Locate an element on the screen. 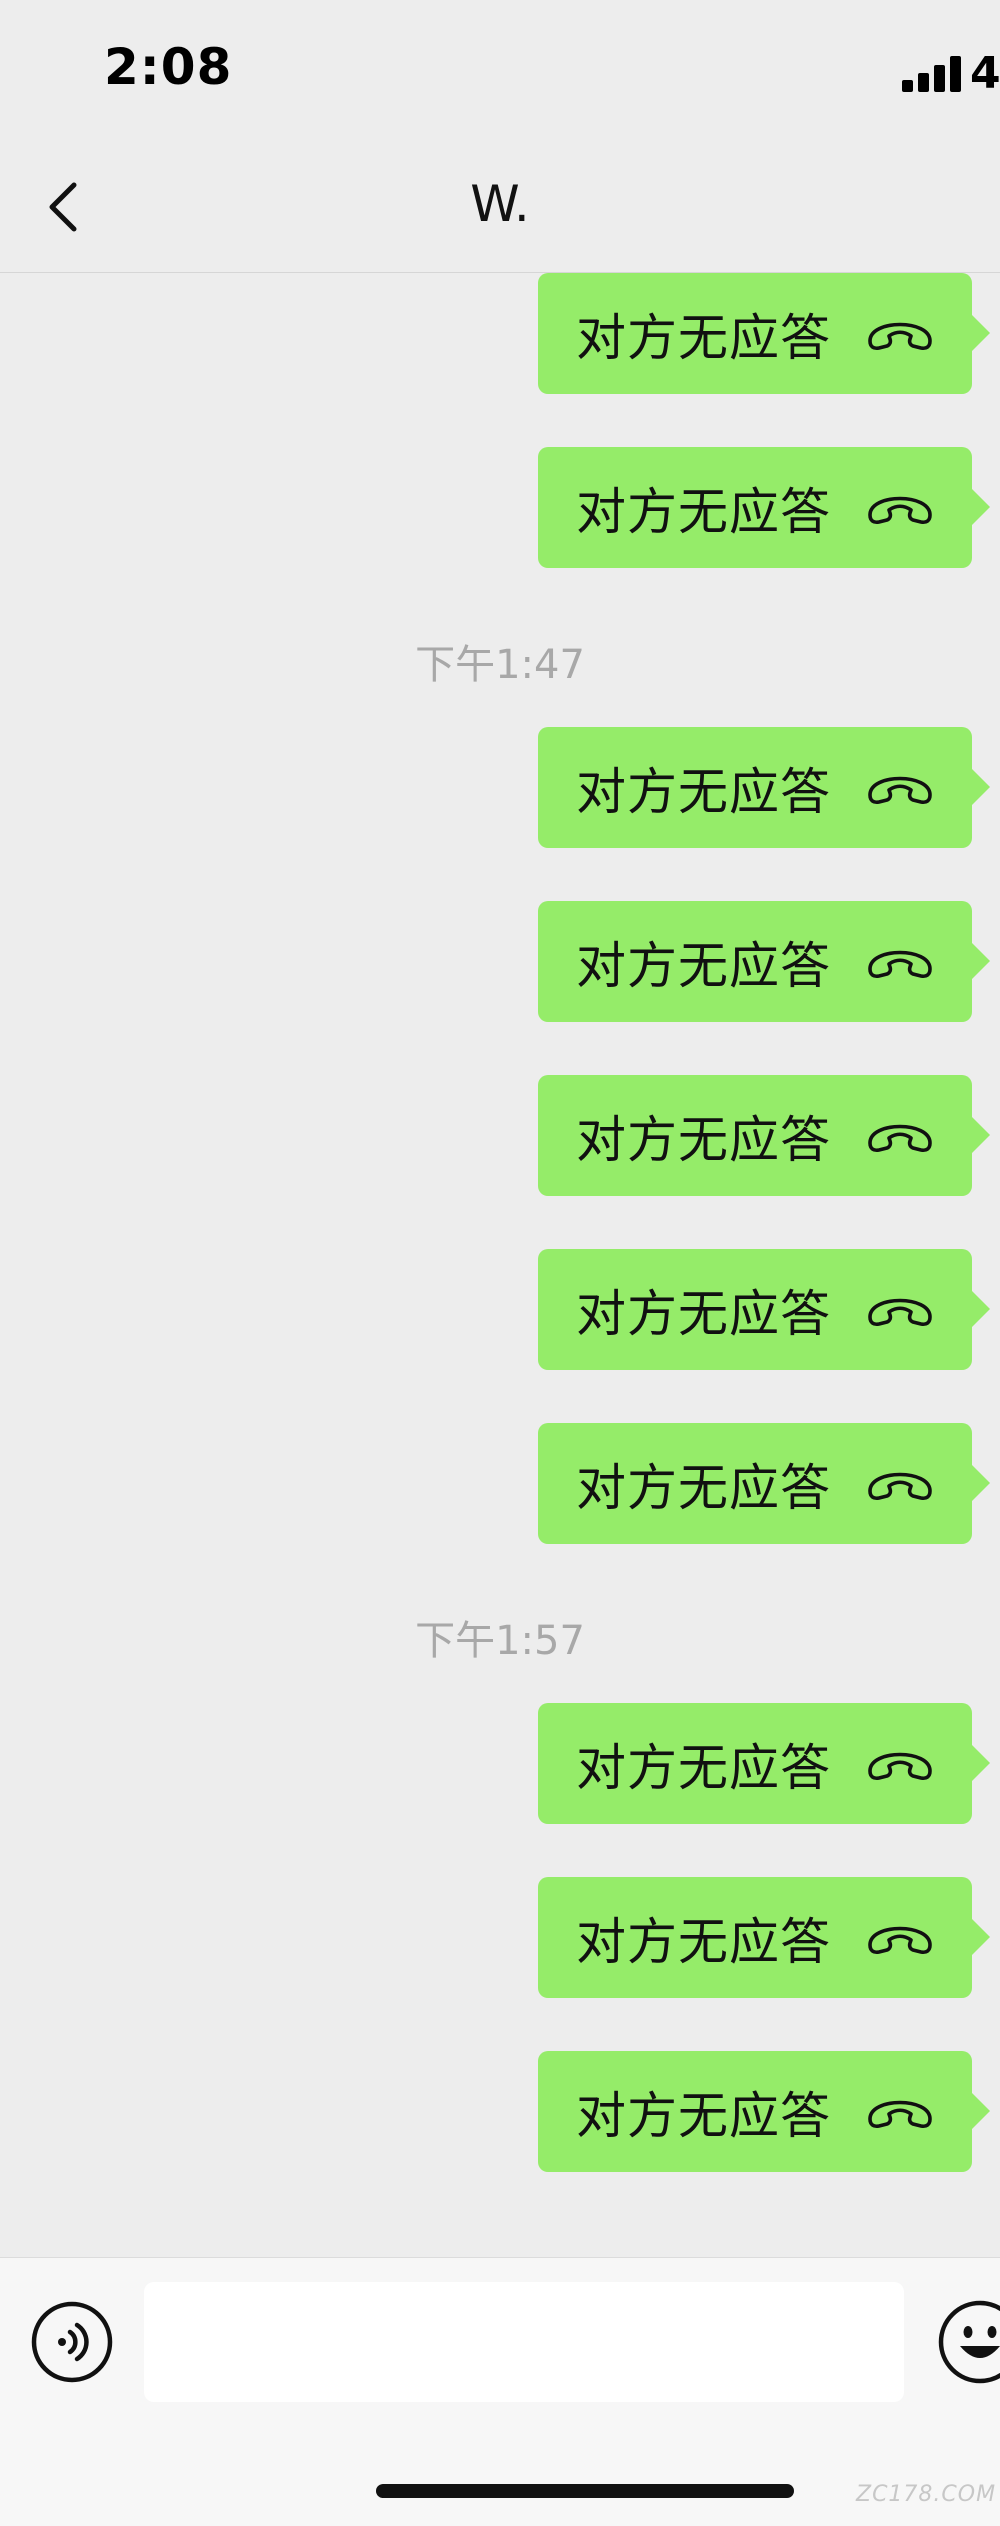  input-bar is located at coordinates (500, 2391).